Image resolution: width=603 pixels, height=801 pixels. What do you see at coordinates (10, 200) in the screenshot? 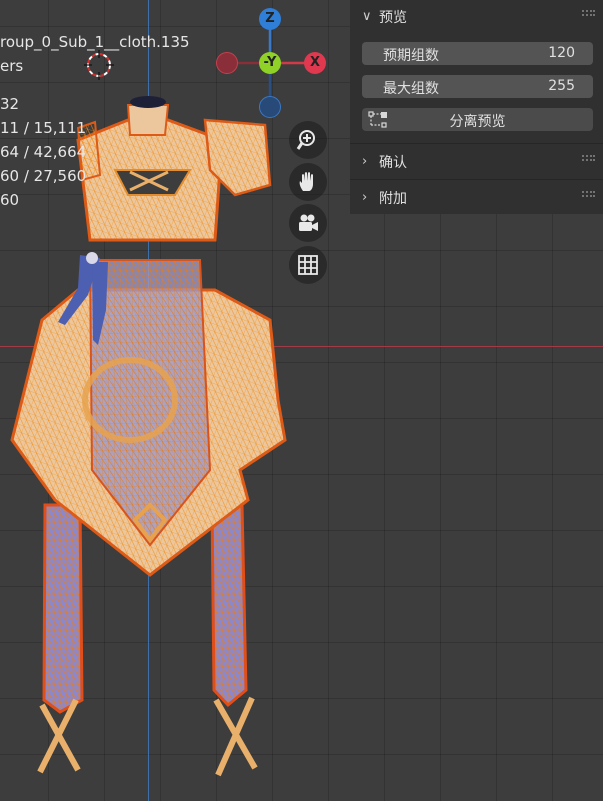
I see `stat-triangles: 60` at bounding box center [10, 200].